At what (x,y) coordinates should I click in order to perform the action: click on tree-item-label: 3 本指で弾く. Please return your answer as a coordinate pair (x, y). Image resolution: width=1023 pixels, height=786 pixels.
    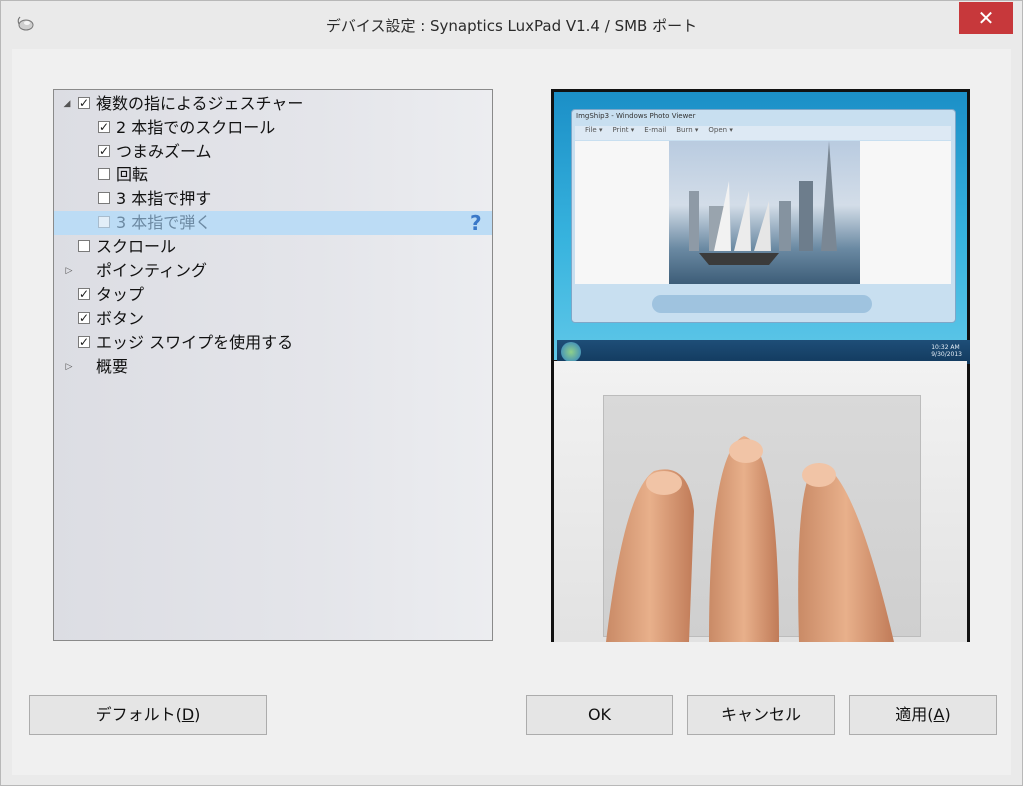
    Looking at the image, I should click on (164, 222).